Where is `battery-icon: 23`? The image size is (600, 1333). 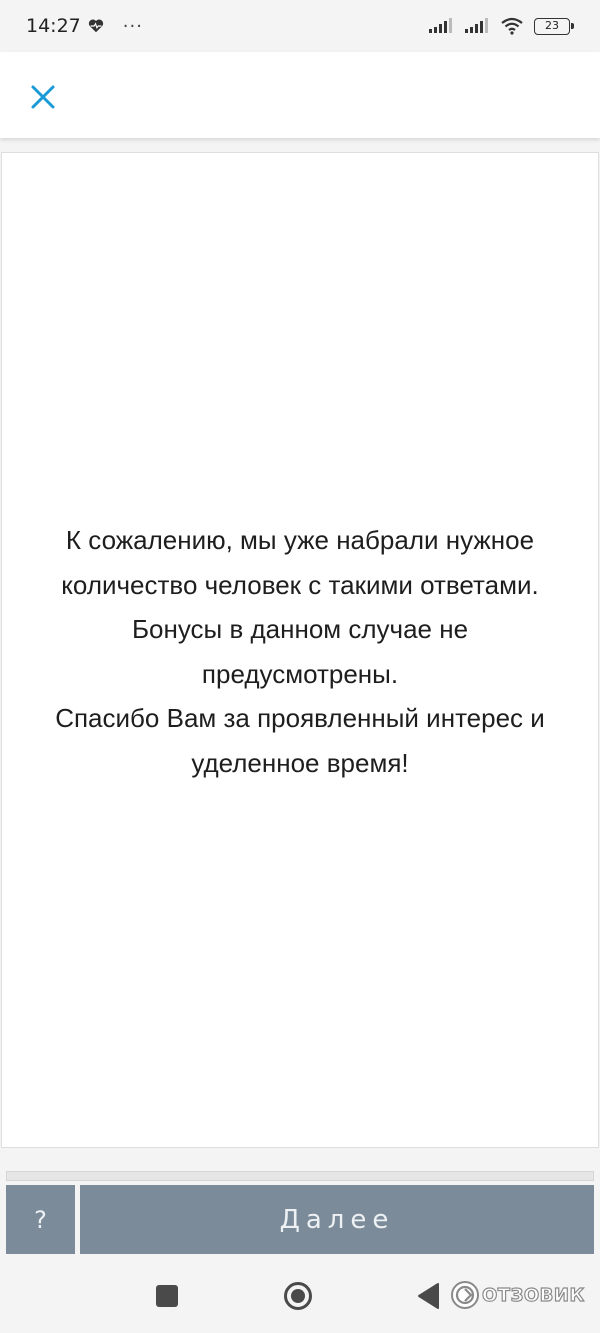
battery-icon: 23 is located at coordinates (554, 26).